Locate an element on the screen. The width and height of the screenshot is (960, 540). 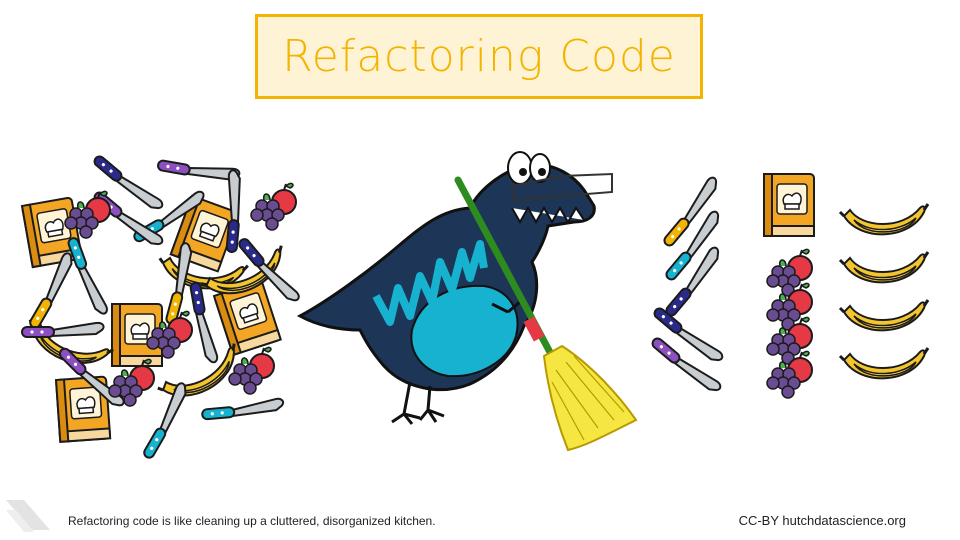
organized-kitchen is located at coordinates (789, 286).